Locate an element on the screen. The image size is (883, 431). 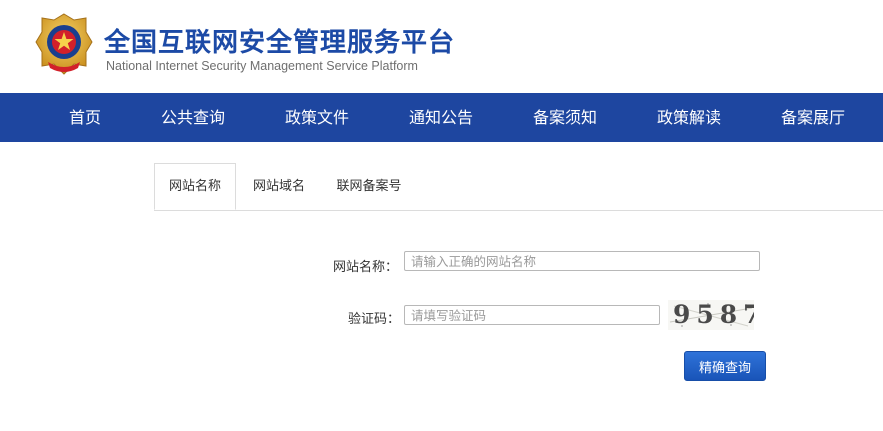
nav-item-home: 首页 is located at coordinates (85, 117).